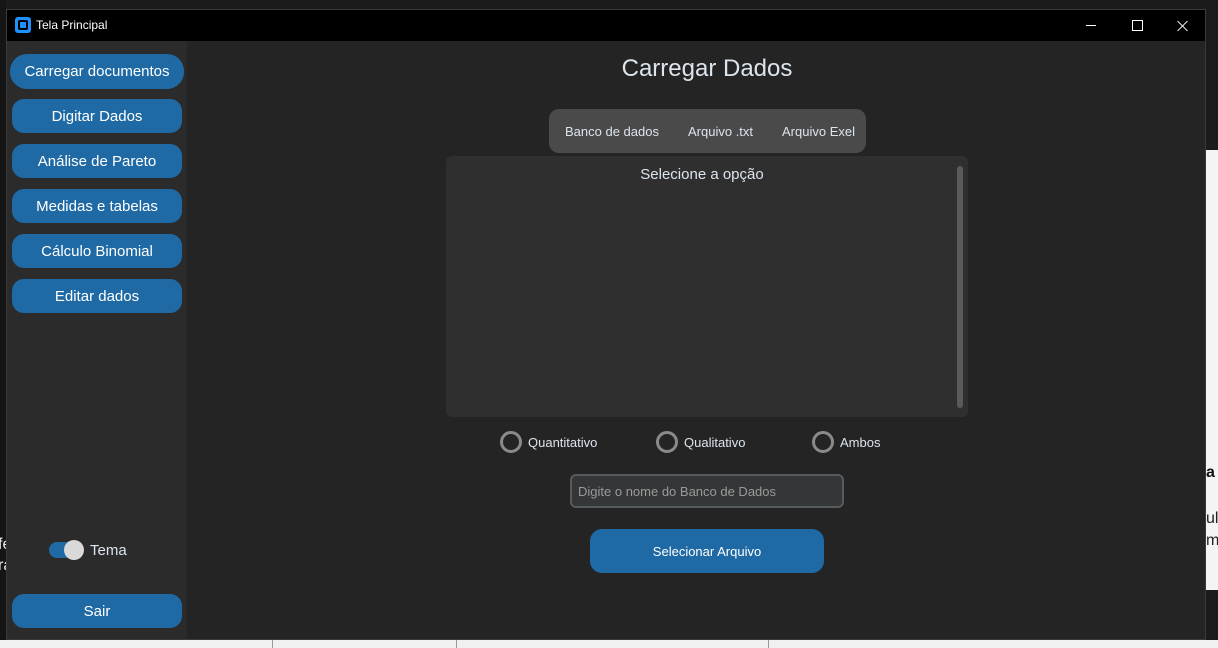 The width and height of the screenshot is (1218, 648). Describe the element at coordinates (97, 611) in the screenshot. I see `exit-button: Sair` at that location.